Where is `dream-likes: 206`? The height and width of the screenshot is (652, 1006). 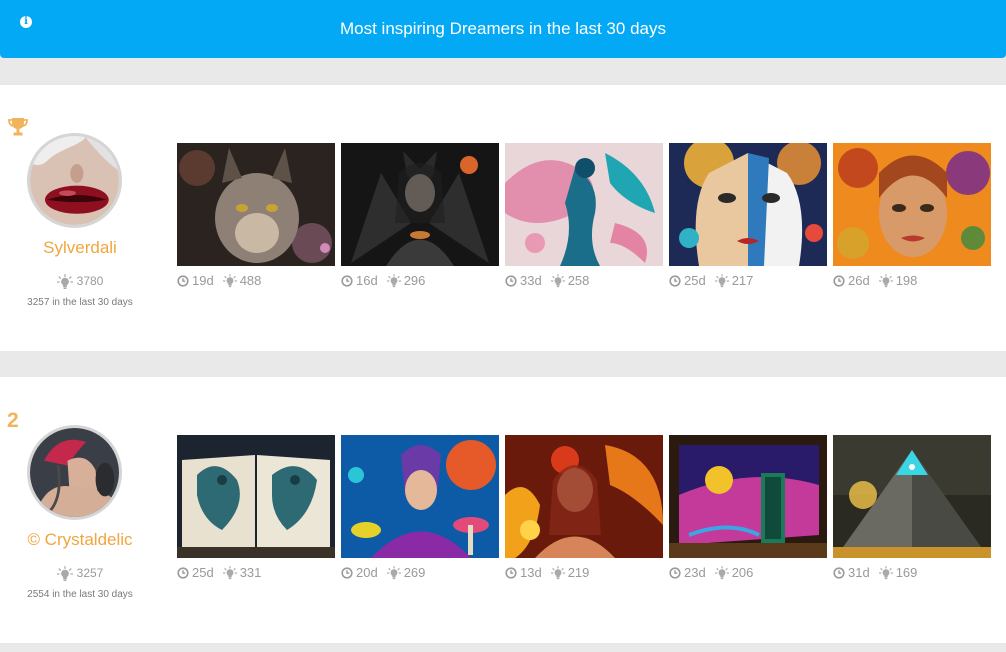 dream-likes: 206 is located at coordinates (742, 572).